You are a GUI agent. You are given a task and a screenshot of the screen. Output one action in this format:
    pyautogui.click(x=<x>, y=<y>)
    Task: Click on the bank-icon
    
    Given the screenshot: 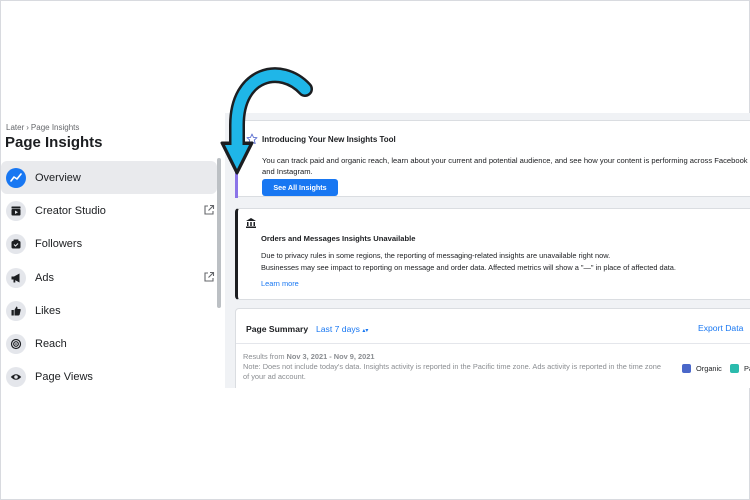 What is the action you would take?
    pyautogui.click(x=251, y=223)
    